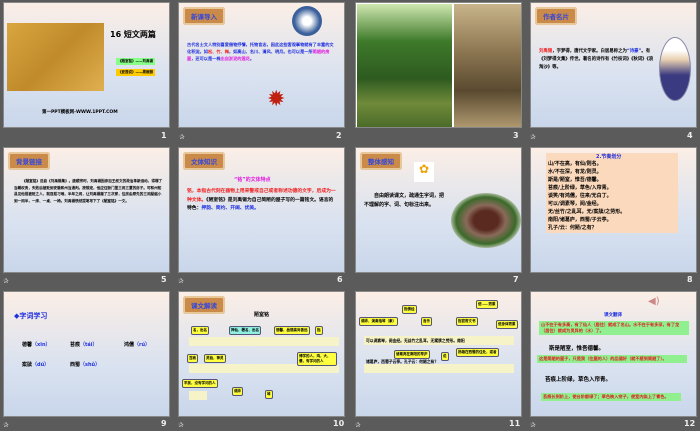 The height and width of the screenshot is (431, 700). Describe the element at coordinates (487, 65) in the screenshot. I see `landscape-painting` at that location.